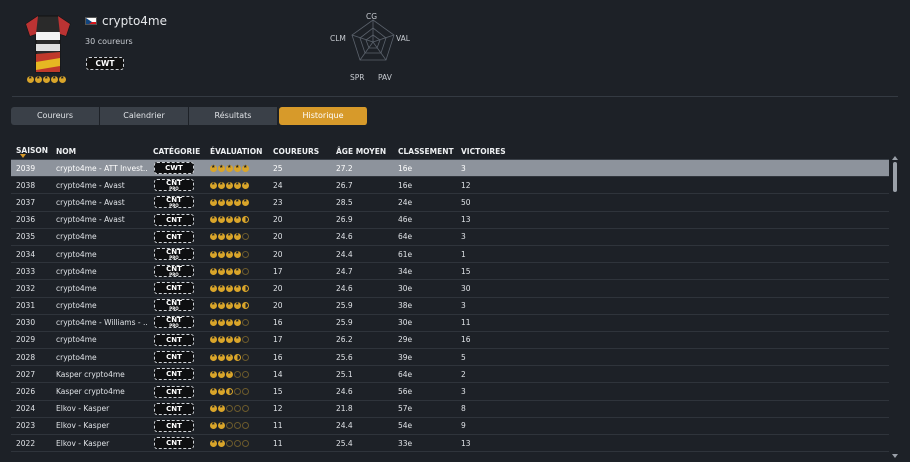 This screenshot has width=910, height=462. Describe the element at coordinates (181, 151) in the screenshot. I see `column-header-categorie: CATÉGORIE` at that location.